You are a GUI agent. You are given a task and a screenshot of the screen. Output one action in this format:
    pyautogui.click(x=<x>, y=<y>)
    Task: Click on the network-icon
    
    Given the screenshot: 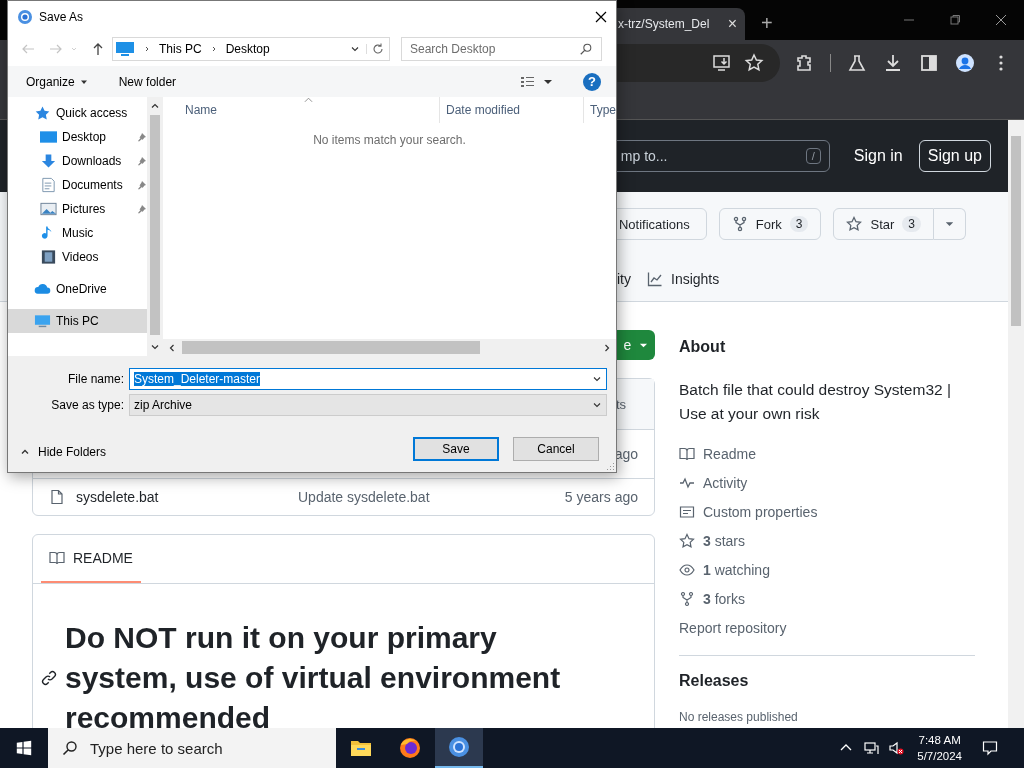 What is the action you would take?
    pyautogui.click(x=871, y=748)
    